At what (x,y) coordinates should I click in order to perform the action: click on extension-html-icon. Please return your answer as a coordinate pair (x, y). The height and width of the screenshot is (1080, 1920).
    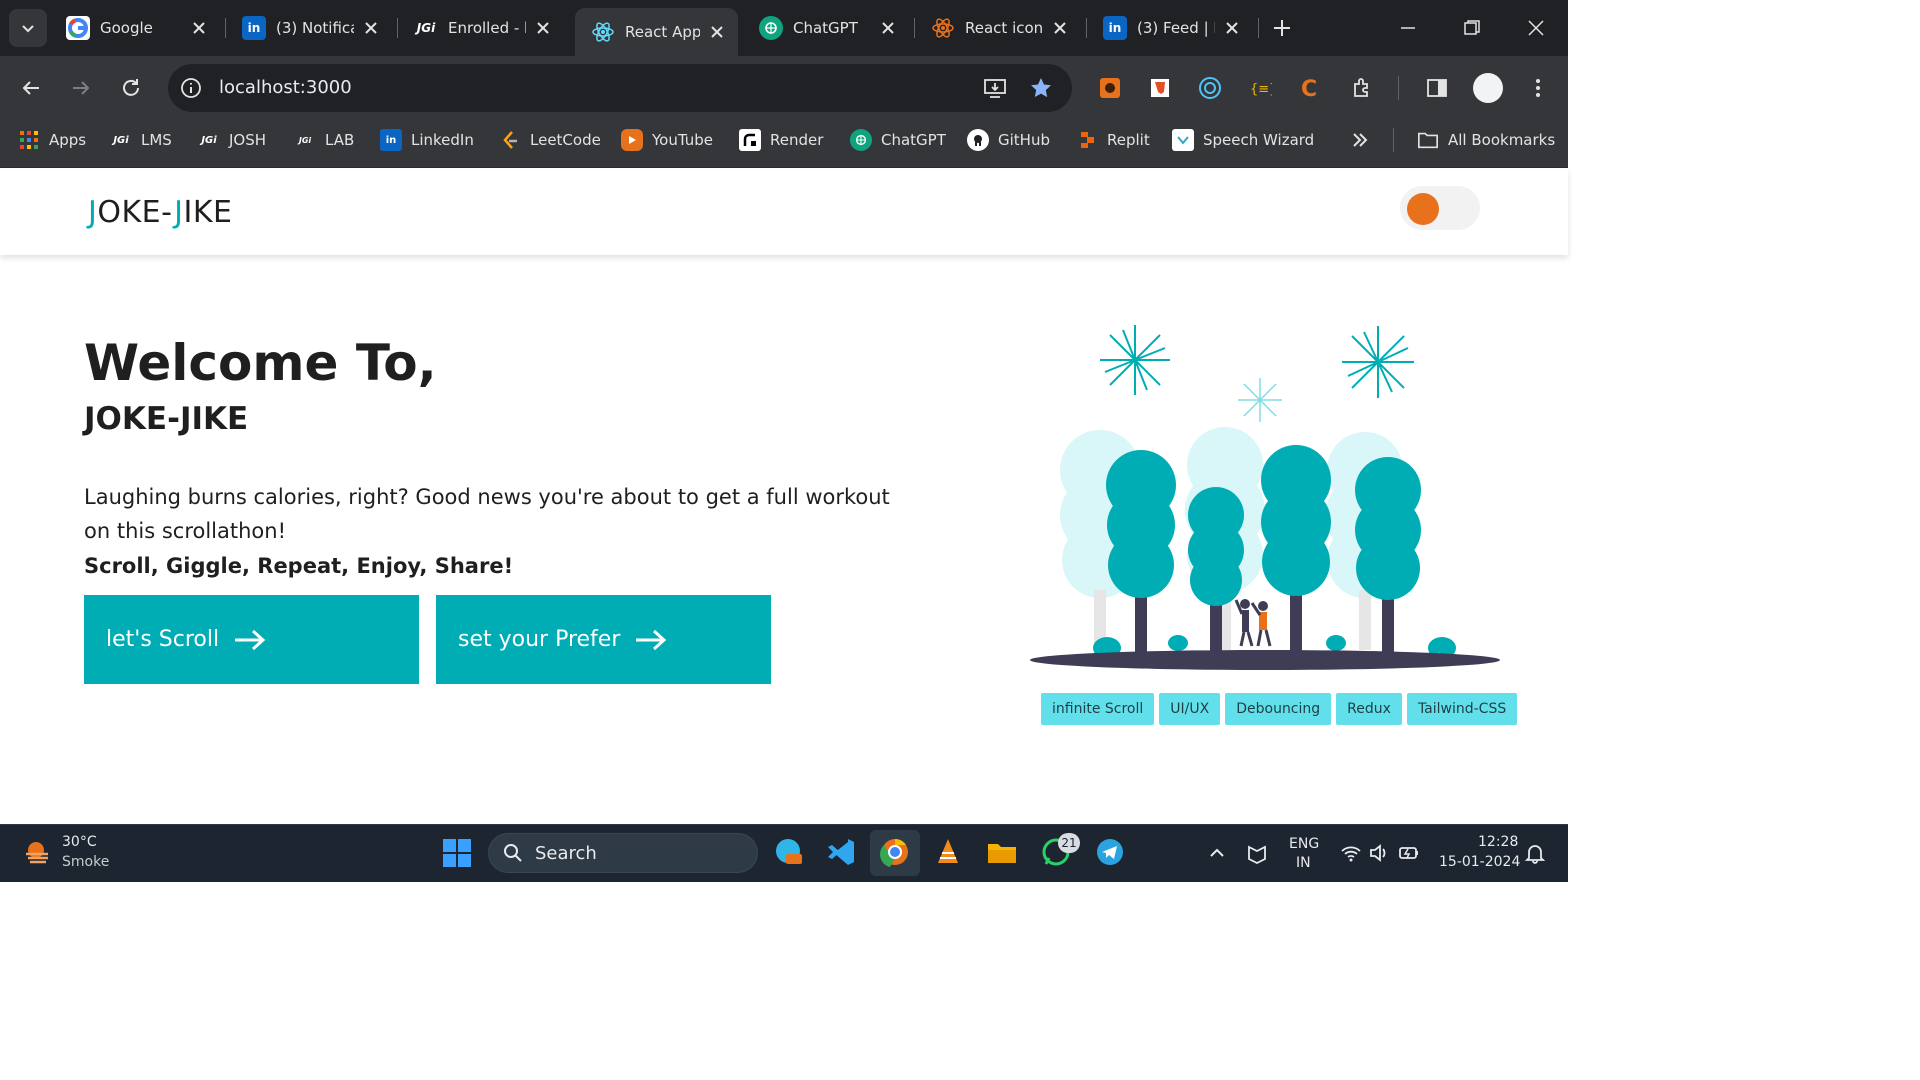
    Looking at the image, I should click on (1160, 88).